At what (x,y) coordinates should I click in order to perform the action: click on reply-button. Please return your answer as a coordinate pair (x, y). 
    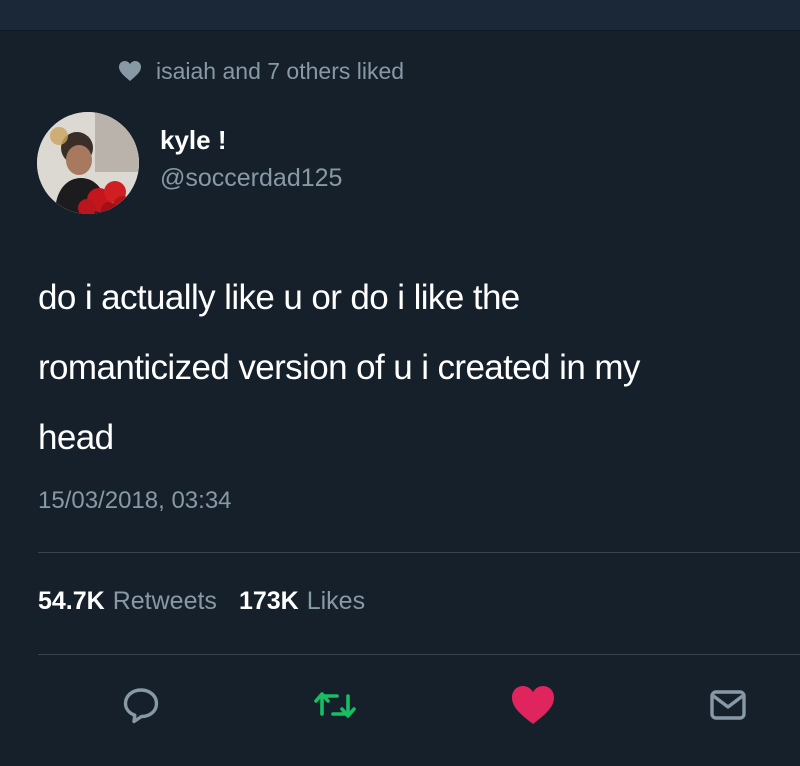
    Looking at the image, I should click on (141, 705).